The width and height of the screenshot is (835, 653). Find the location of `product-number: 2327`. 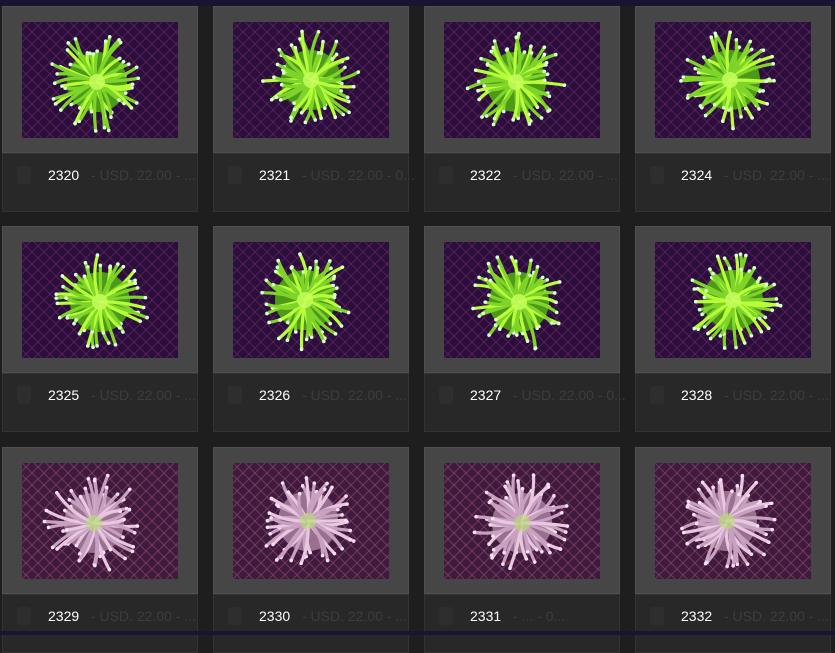

product-number: 2327 is located at coordinates (486, 395).